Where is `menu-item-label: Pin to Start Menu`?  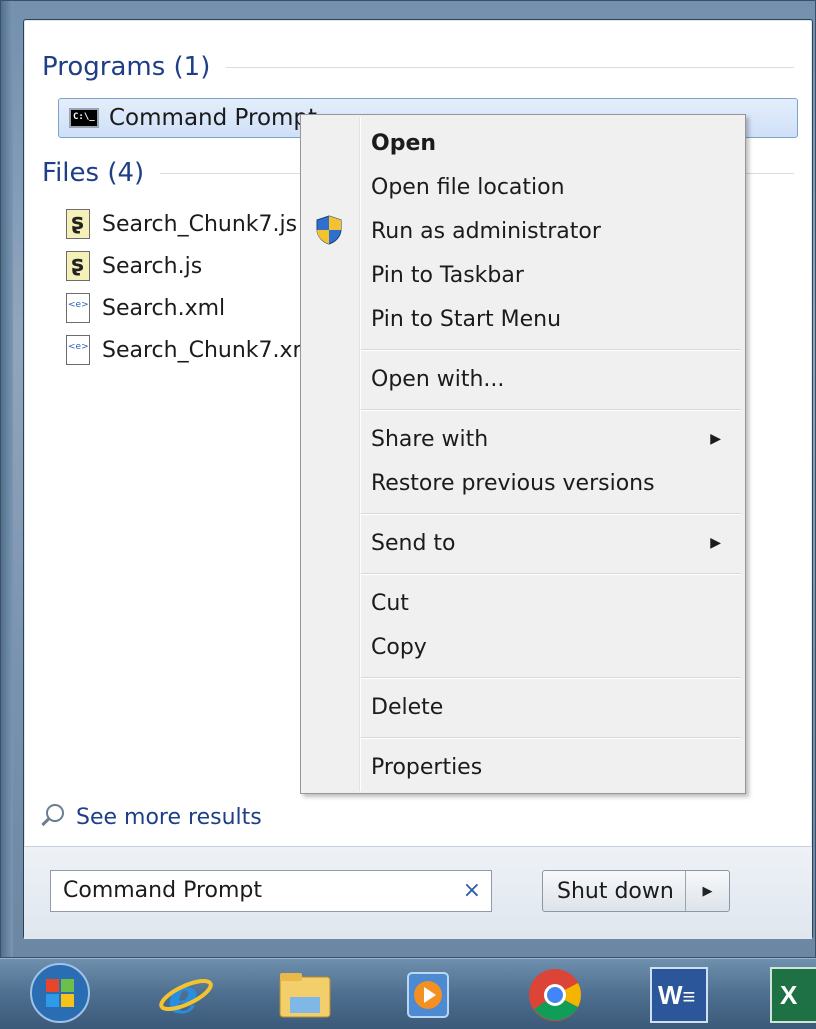 menu-item-label: Pin to Start Menu is located at coordinates (466, 319).